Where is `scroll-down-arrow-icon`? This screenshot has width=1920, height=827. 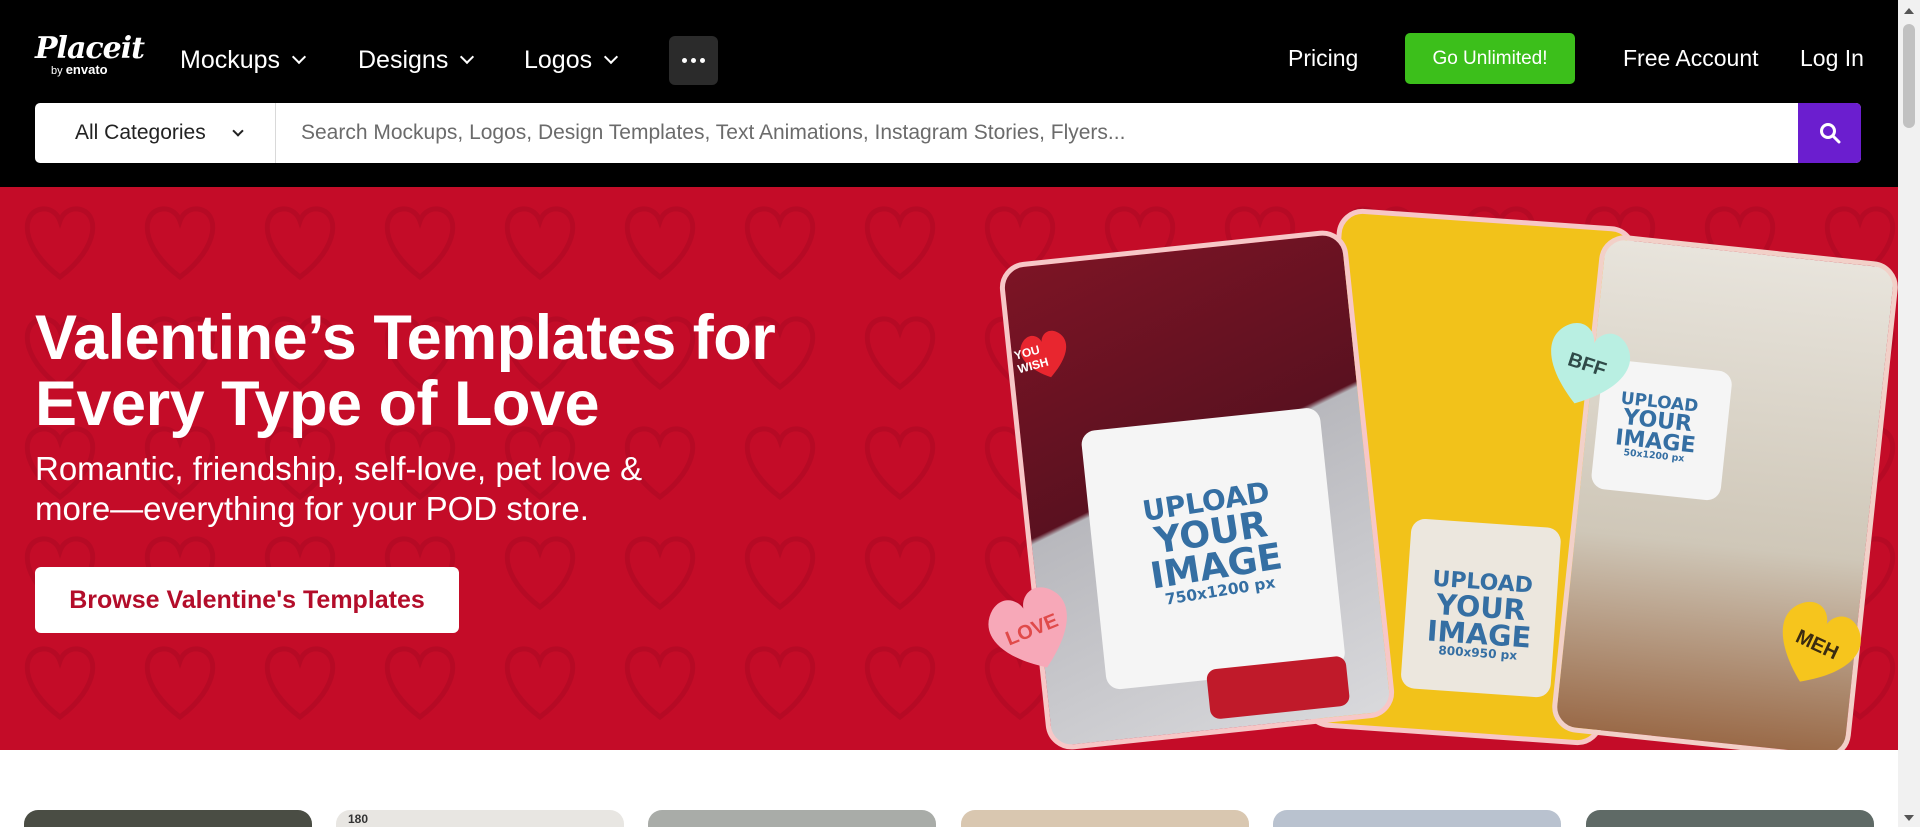 scroll-down-arrow-icon is located at coordinates (1909, 818).